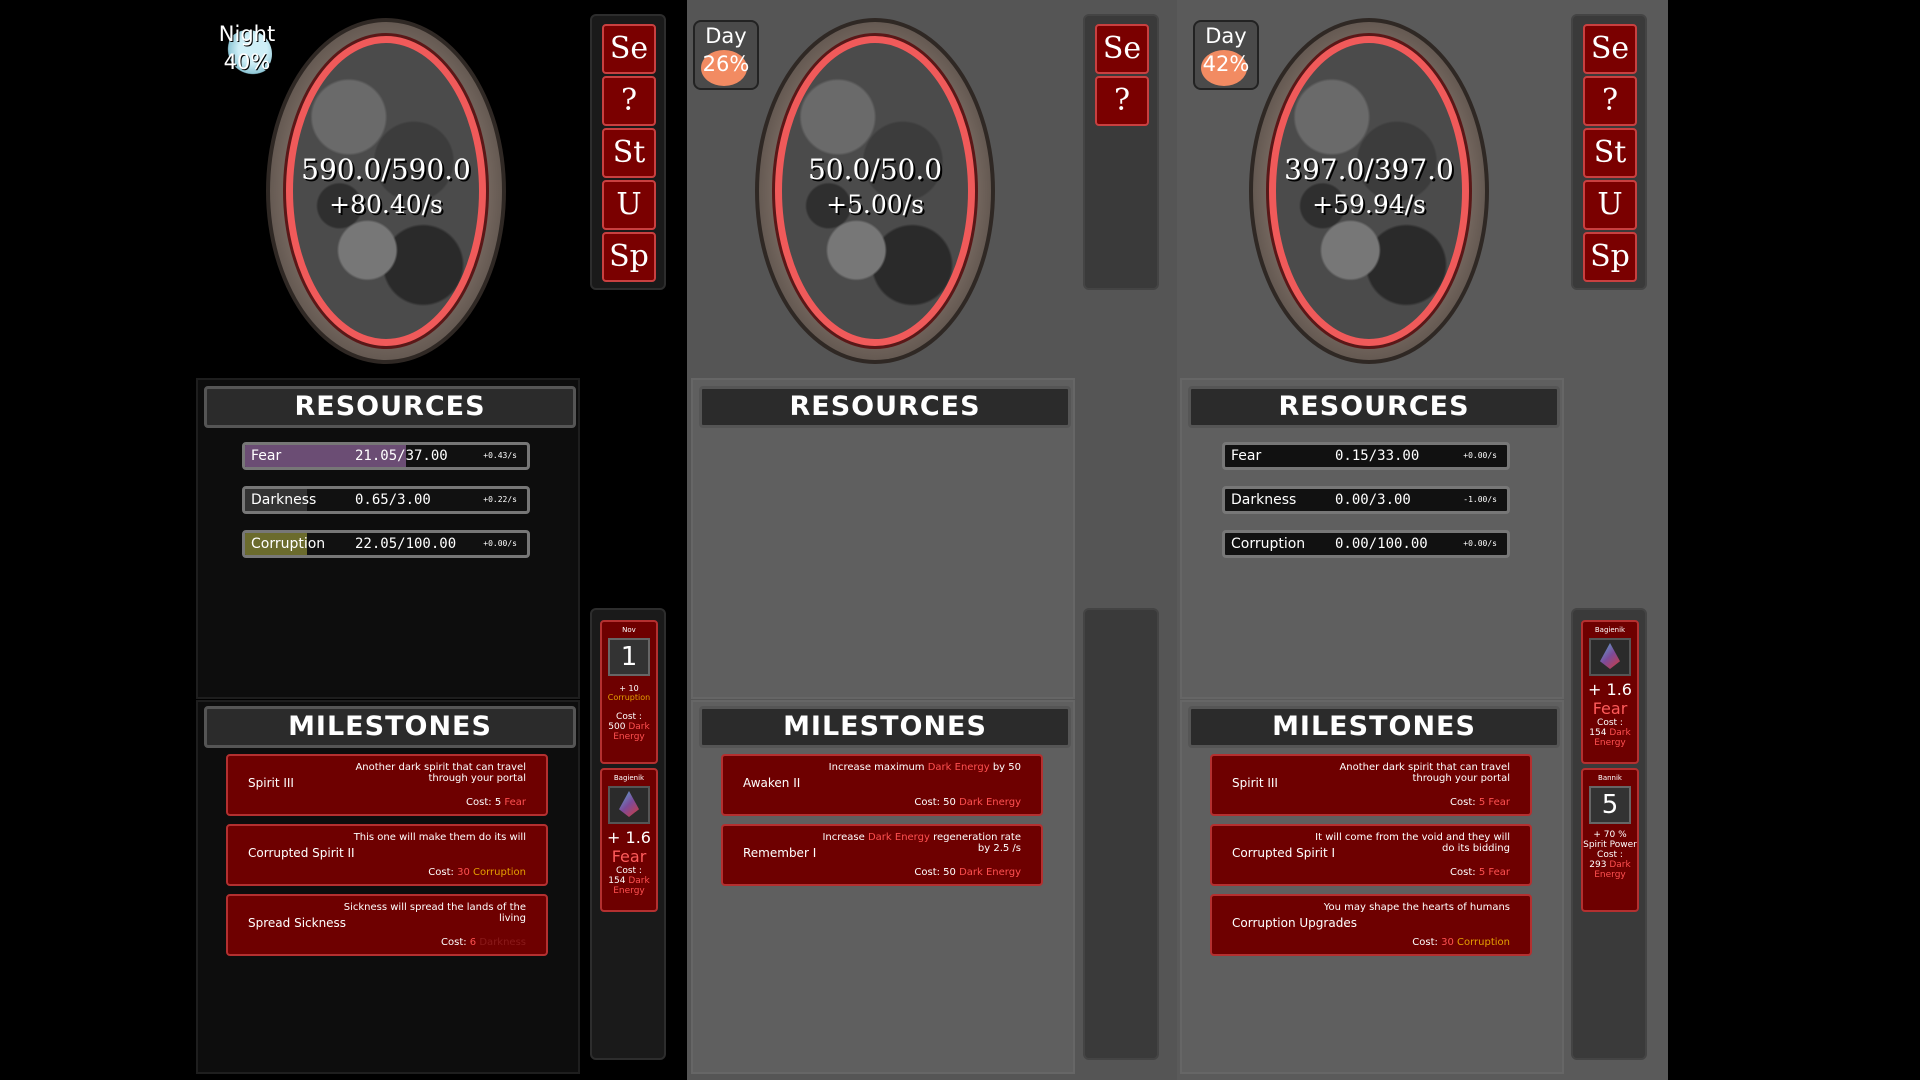  I want to click on card-title: Bannik, so click(1610, 778).